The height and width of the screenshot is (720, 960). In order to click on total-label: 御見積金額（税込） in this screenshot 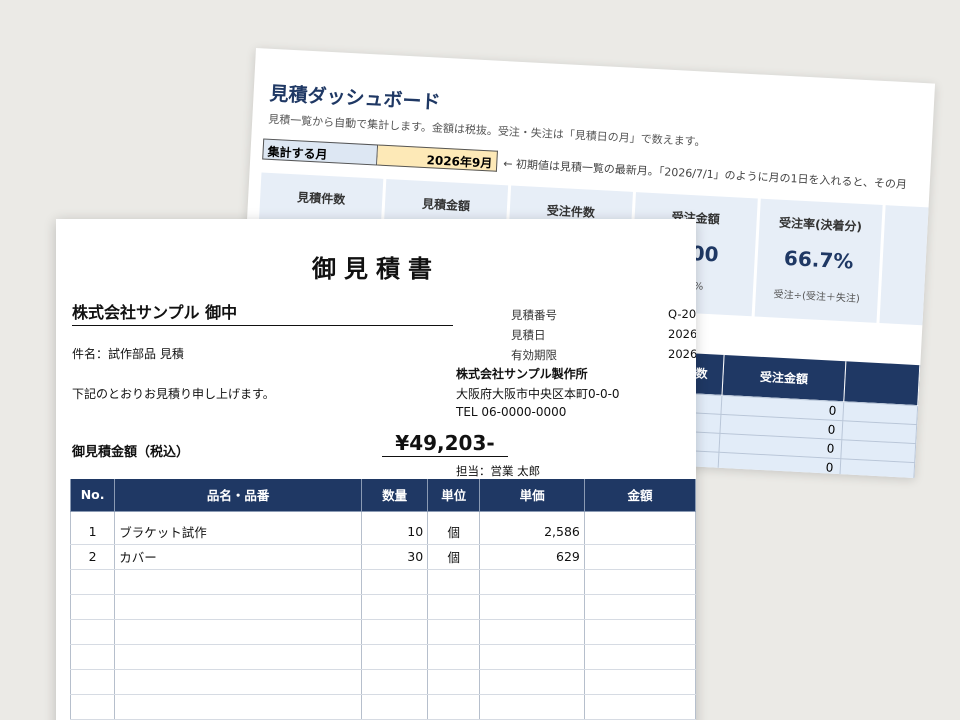, I will do `click(131, 452)`.